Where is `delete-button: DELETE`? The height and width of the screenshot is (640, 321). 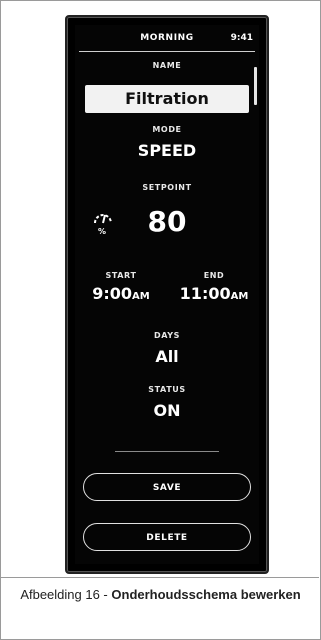 delete-button: DELETE is located at coordinates (167, 537).